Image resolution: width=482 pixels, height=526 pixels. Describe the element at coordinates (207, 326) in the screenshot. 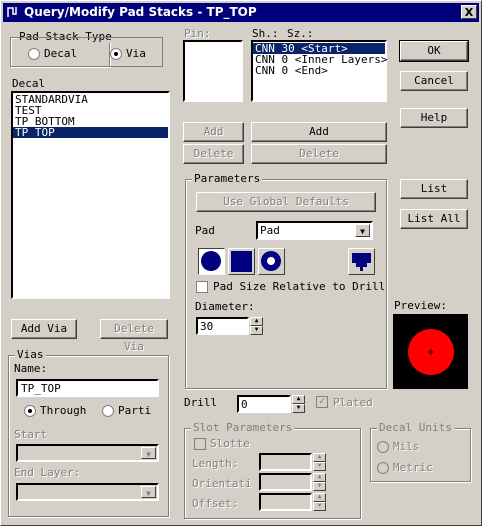

I see `diameter-value: 30` at that location.